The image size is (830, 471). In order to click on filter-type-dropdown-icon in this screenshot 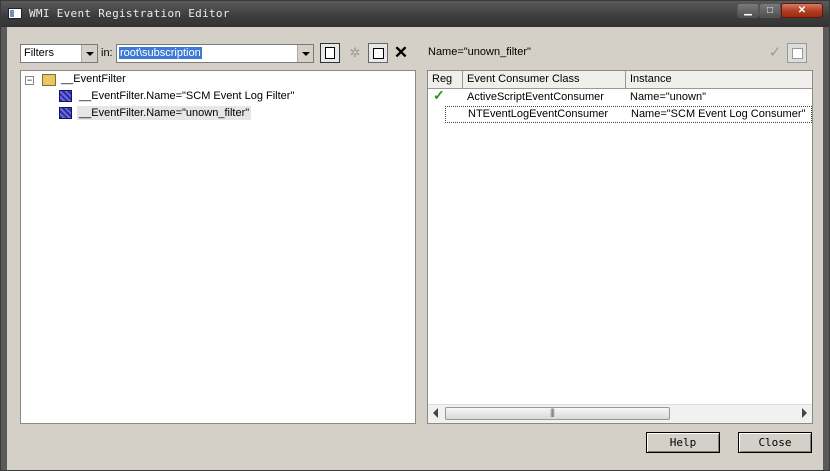, I will do `click(89, 53)`.